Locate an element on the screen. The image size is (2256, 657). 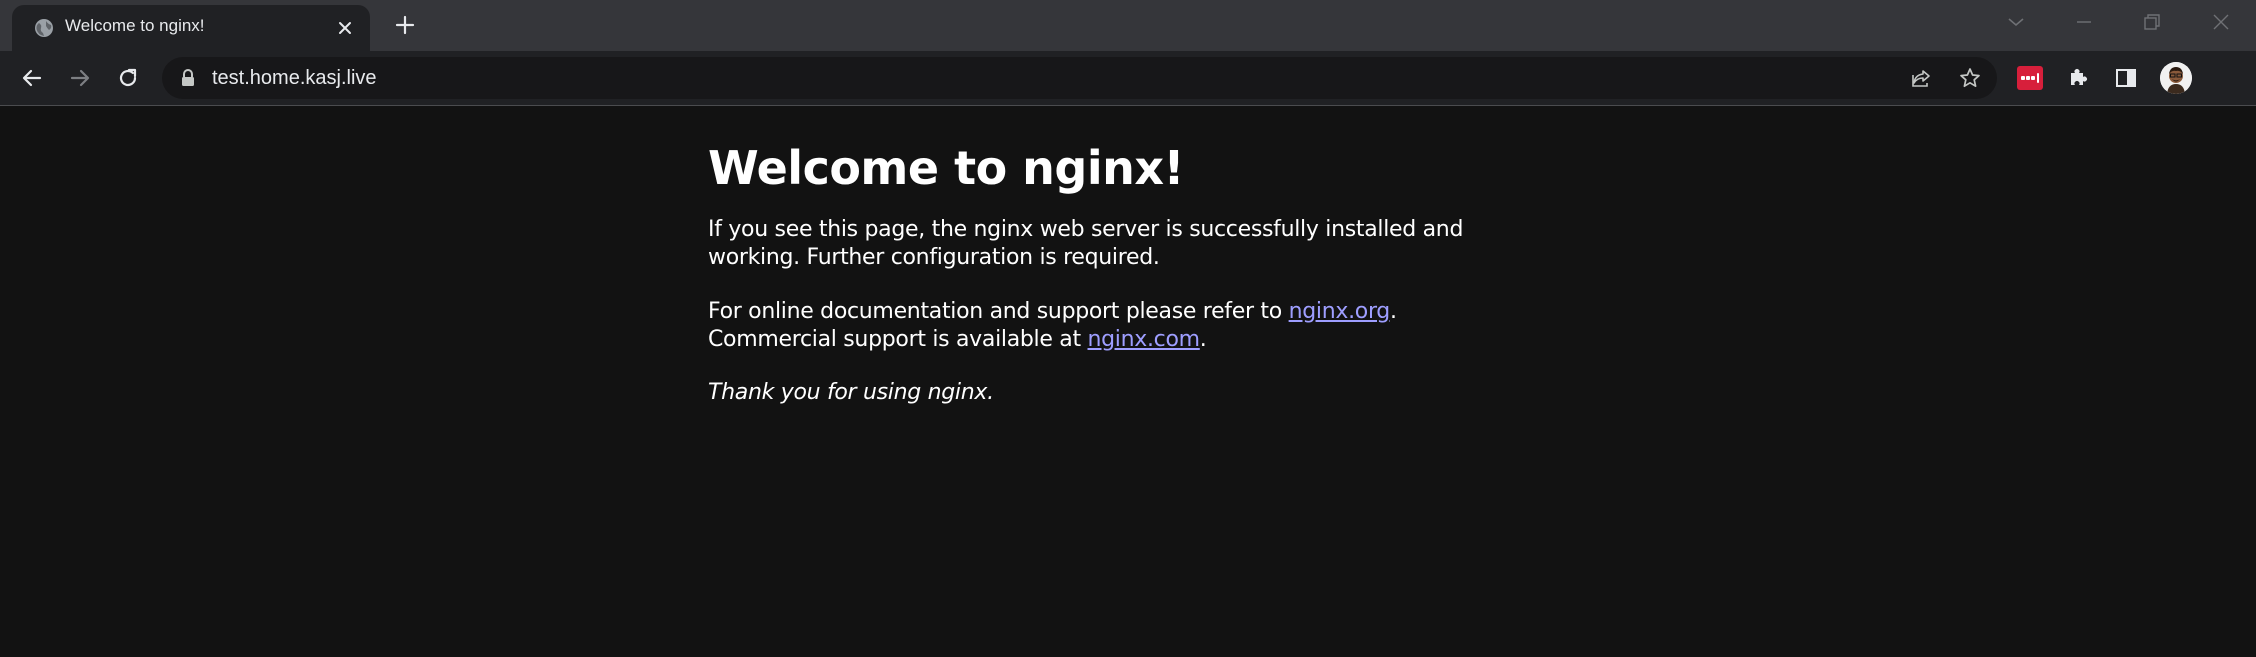
commercial-text: Commercial support is available at is located at coordinates (898, 339).